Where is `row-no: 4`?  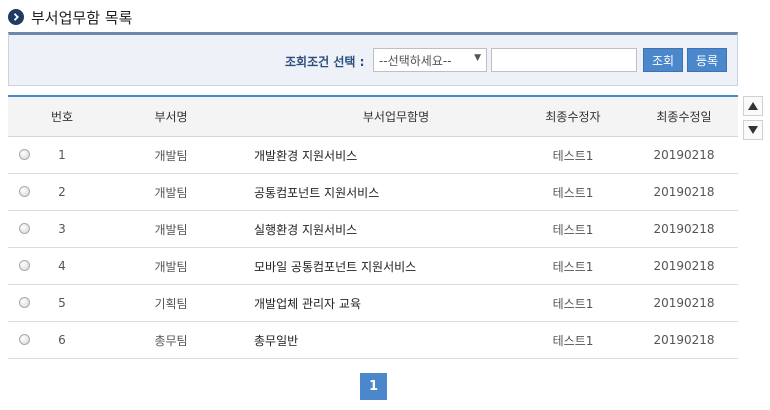
row-no: 4 is located at coordinates (62, 266).